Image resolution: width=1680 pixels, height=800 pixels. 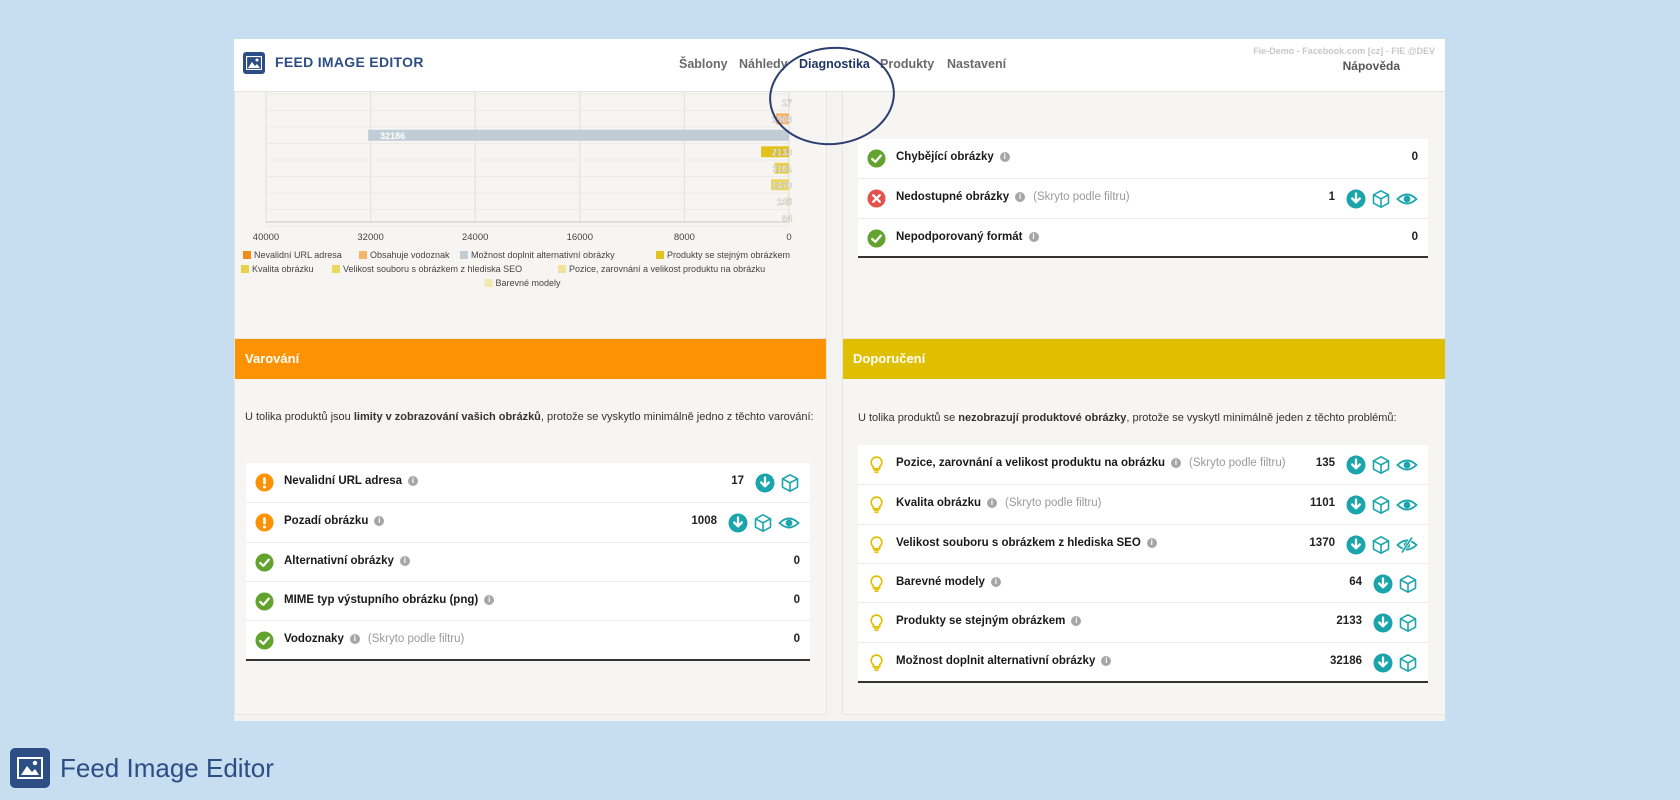 What do you see at coordinates (1143, 582) in the screenshot?
I see `list-item: Barevné modely i 64` at bounding box center [1143, 582].